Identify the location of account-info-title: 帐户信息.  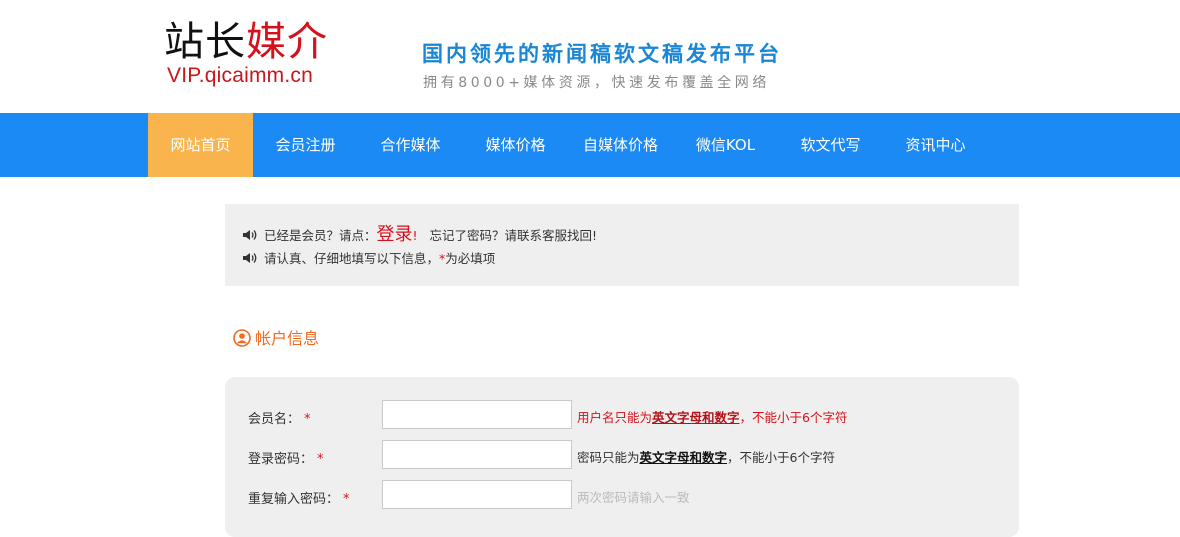
(287, 338).